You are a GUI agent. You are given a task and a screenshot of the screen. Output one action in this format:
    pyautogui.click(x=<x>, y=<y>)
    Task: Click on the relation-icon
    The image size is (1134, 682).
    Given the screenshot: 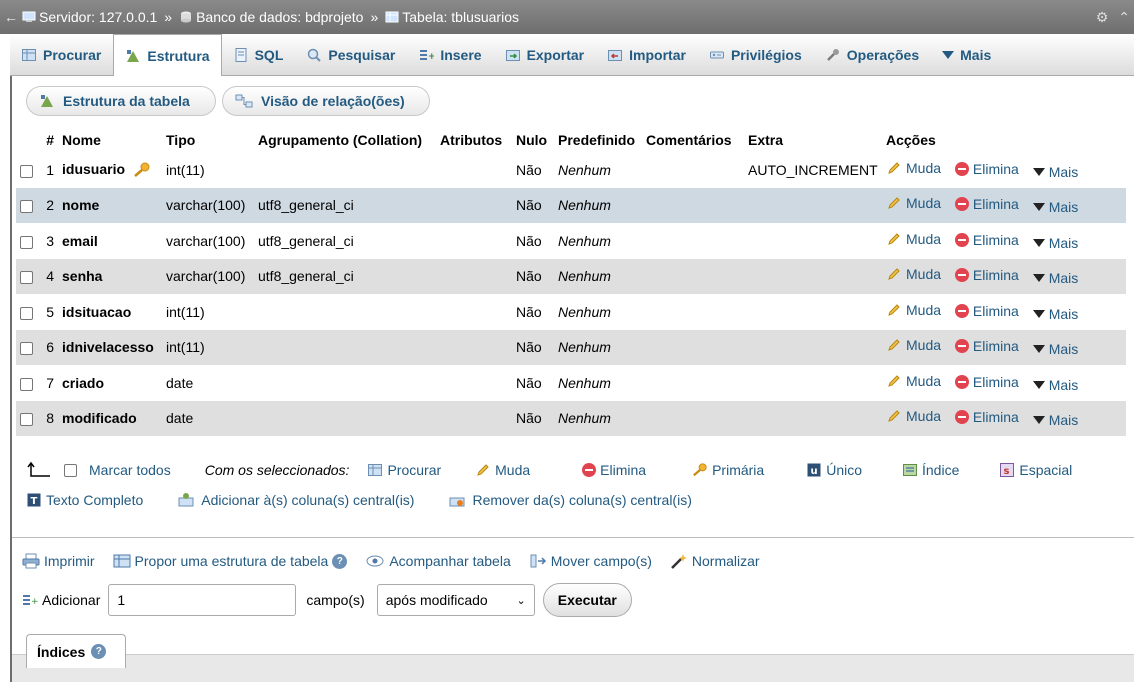 What is the action you would take?
    pyautogui.click(x=244, y=101)
    